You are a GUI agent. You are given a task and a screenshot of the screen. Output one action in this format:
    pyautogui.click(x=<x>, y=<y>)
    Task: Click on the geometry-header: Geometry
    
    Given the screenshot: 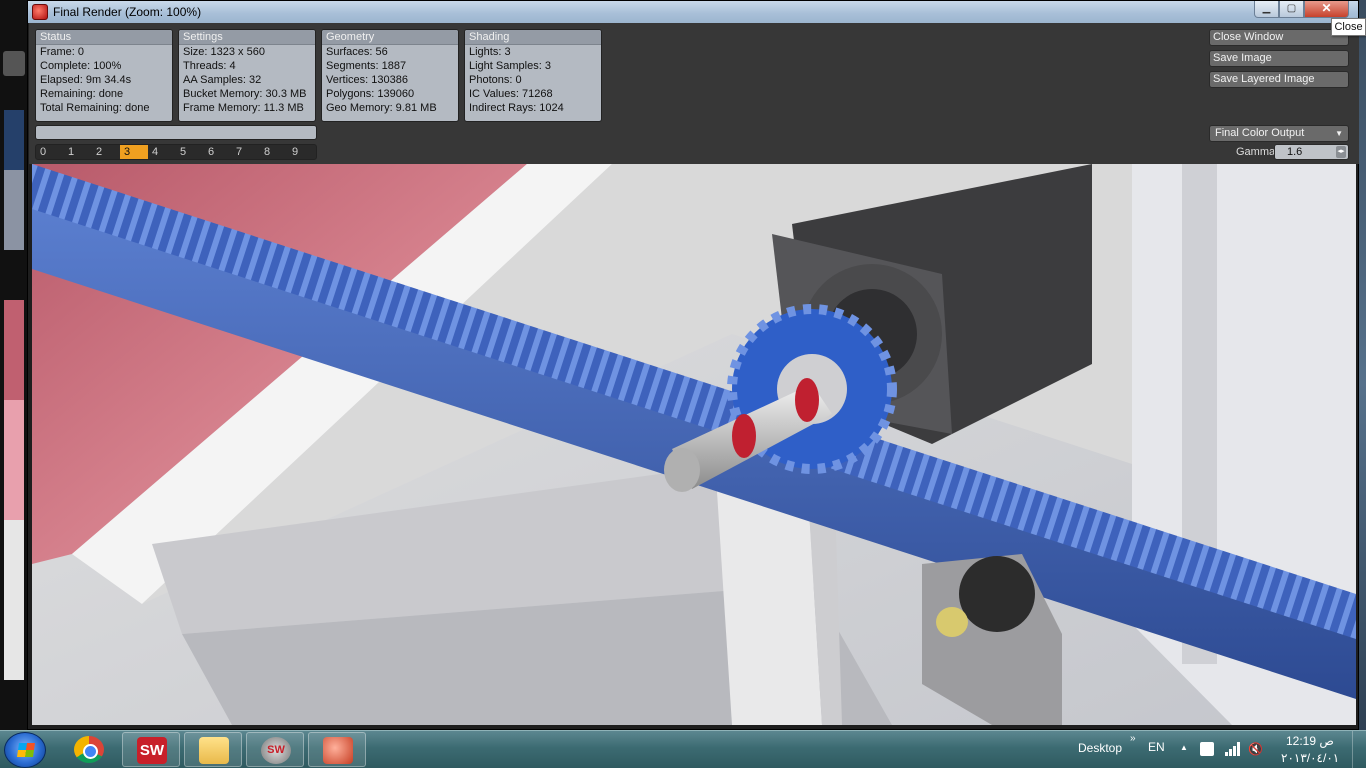 What is the action you would take?
    pyautogui.click(x=390, y=37)
    